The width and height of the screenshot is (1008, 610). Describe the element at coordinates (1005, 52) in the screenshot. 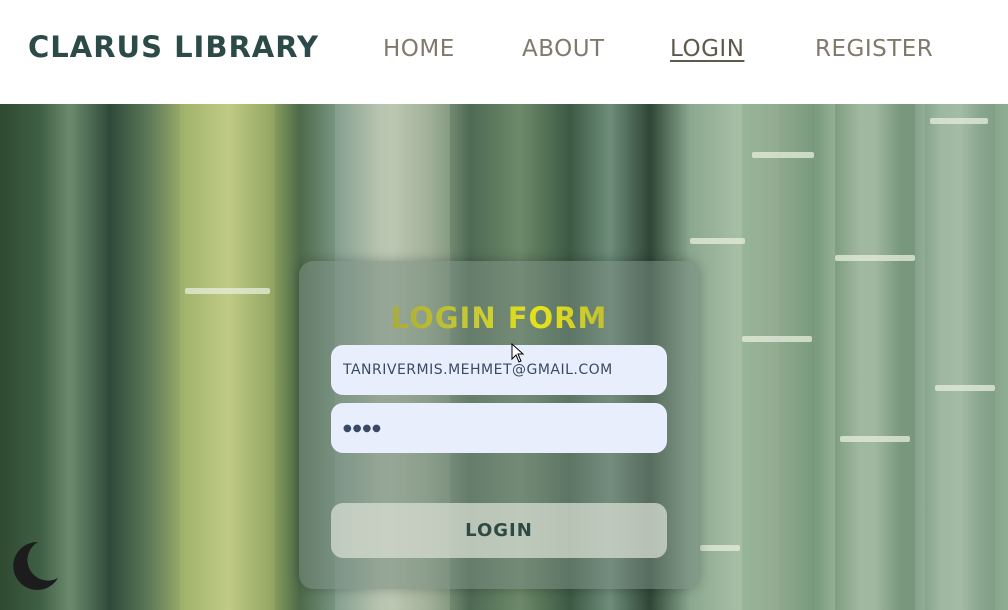

I see `scrollbar` at that location.